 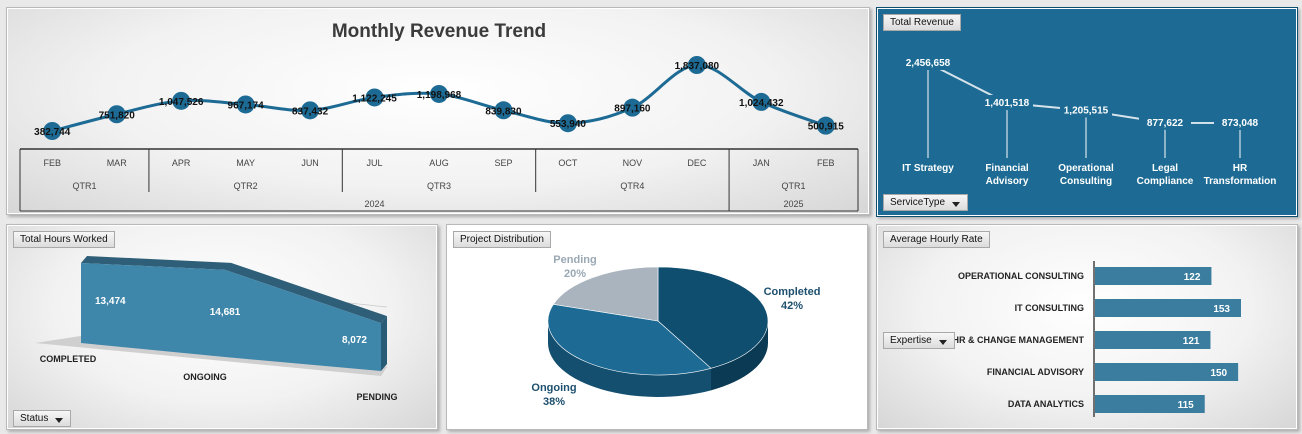 I want to click on month-label-1: MAR, so click(x=117, y=163).